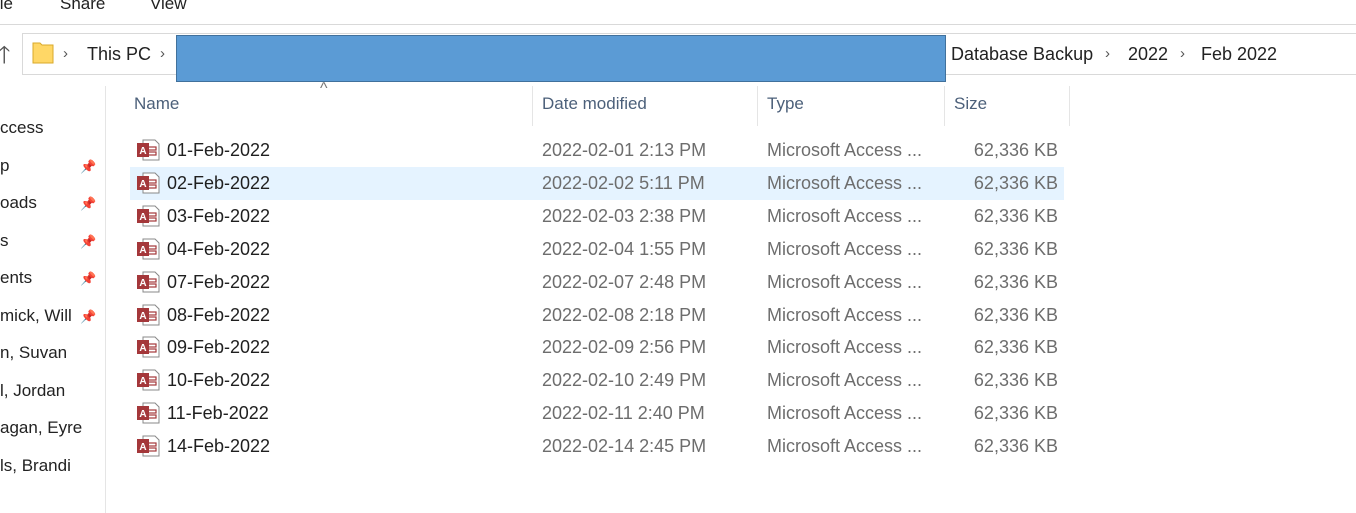  What do you see at coordinates (34, 352) in the screenshot?
I see `sidebar-item-label: n, Suvan` at bounding box center [34, 352].